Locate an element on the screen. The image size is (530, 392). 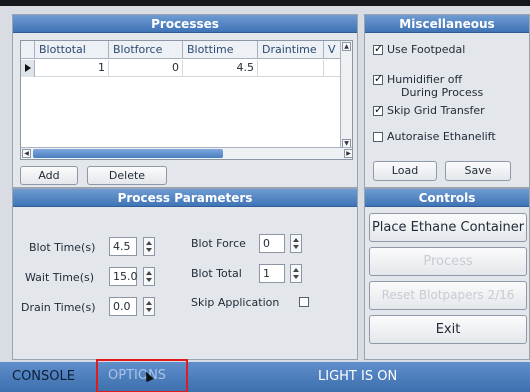
use-footpedal-checkbox is located at coordinates (378, 48).